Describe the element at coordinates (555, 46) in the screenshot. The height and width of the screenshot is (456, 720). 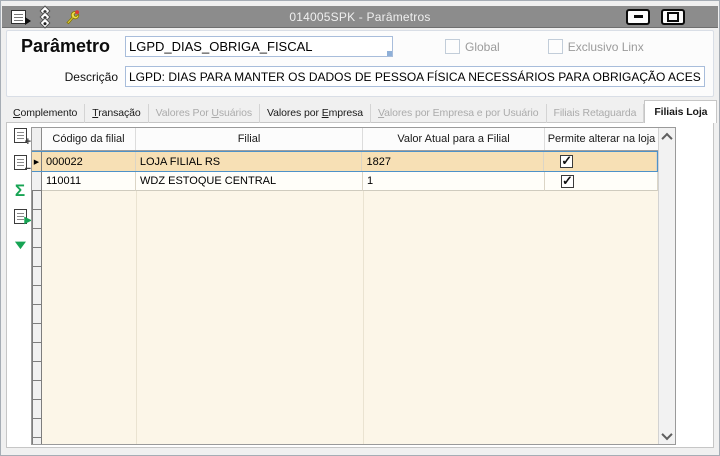
I see `exclusivo-linx-checkbox-box` at that location.